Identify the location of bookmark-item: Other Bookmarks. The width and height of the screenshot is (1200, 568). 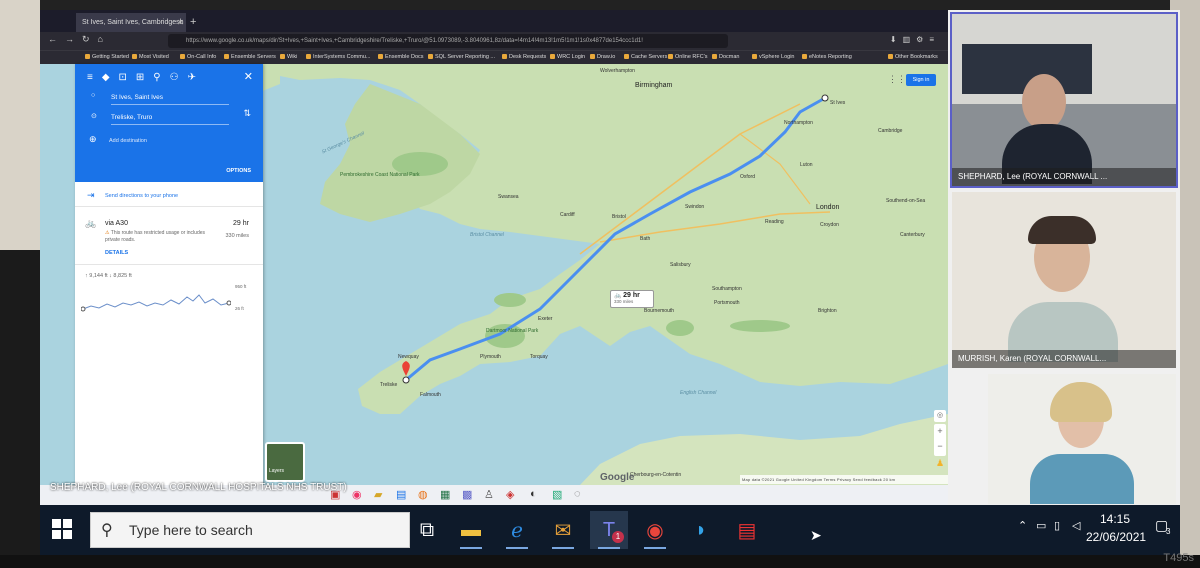
(913, 57).